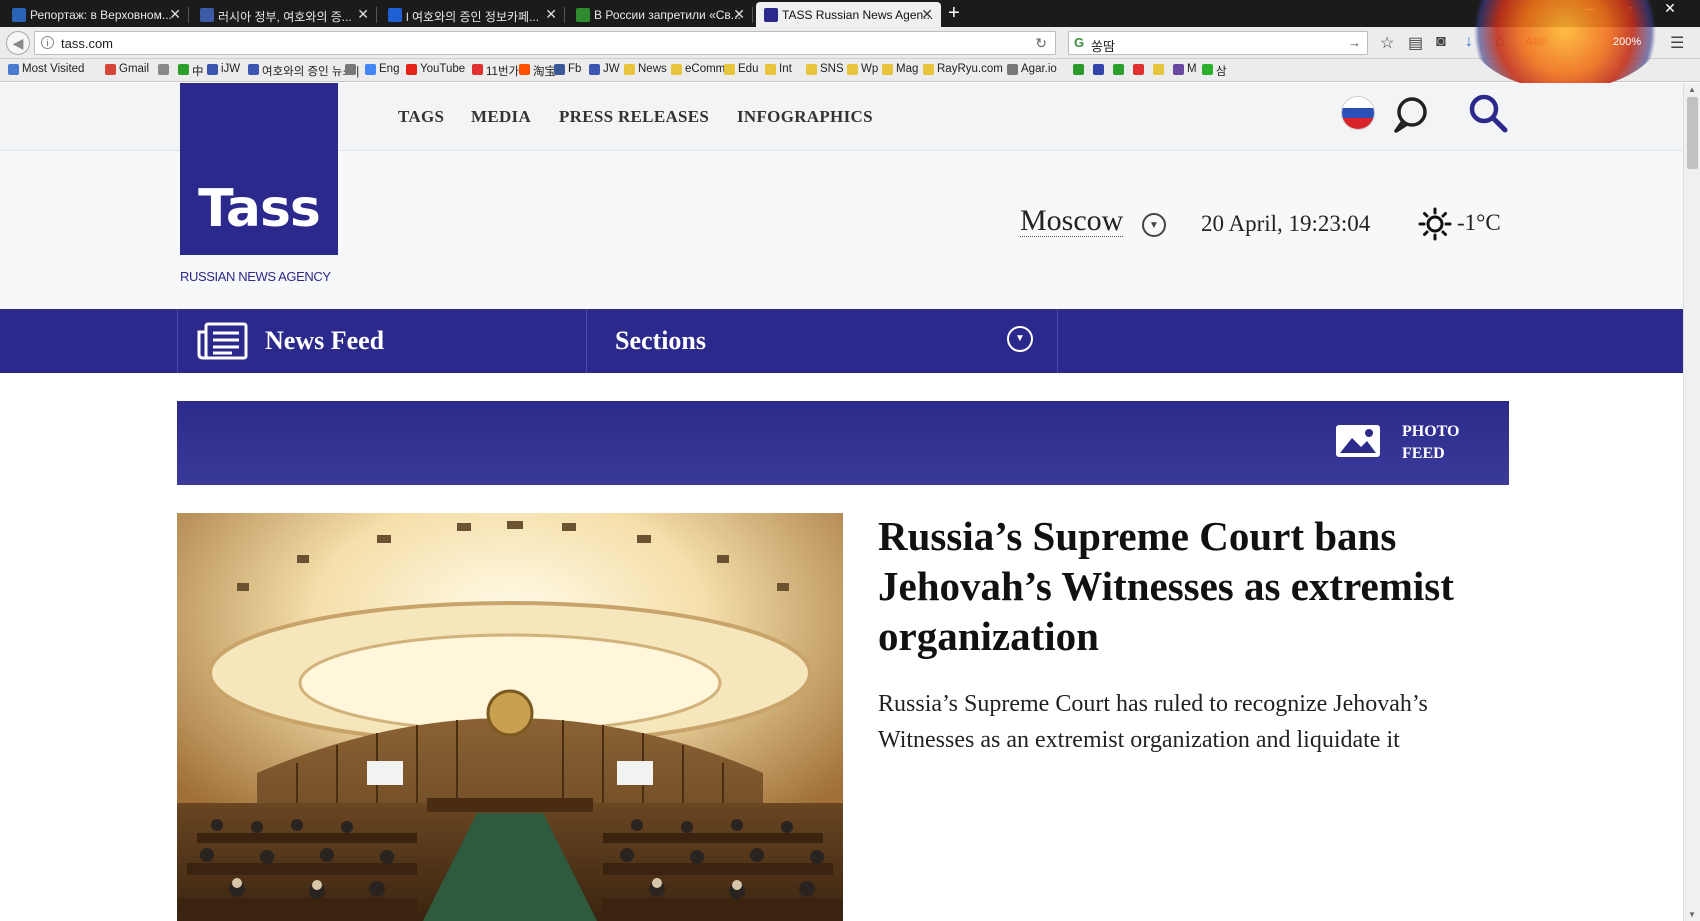 This screenshot has width=1700, height=921. I want to click on photo-feed-banner: PHOTO FEED, so click(843, 443).